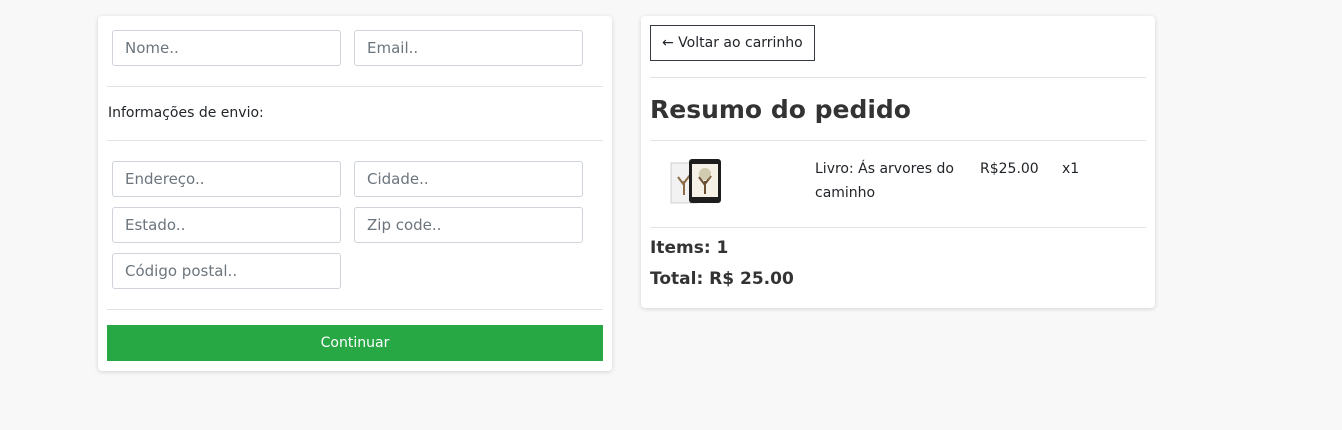  I want to click on address-field, so click(226, 179).